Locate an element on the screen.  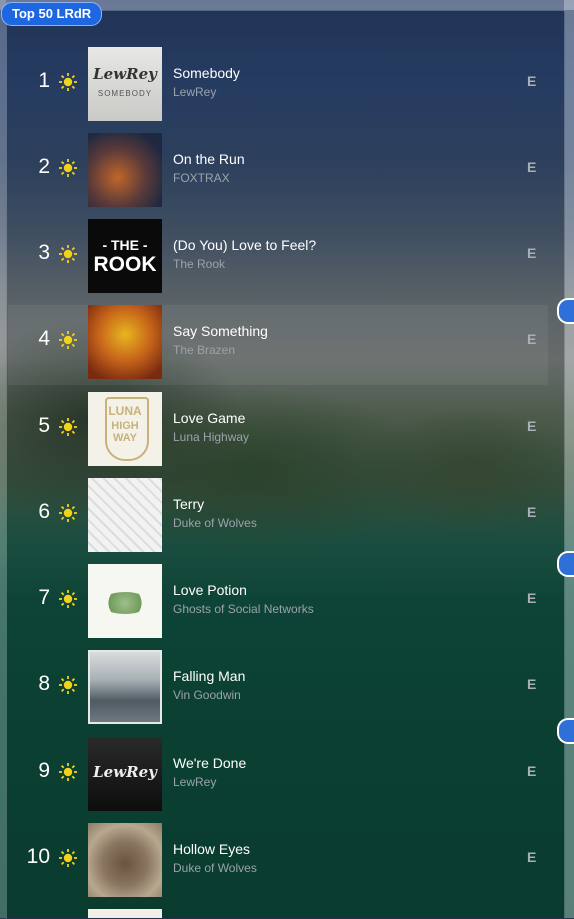
playlist-title-badge: Top 50 LRdR is located at coordinates (52, 14).